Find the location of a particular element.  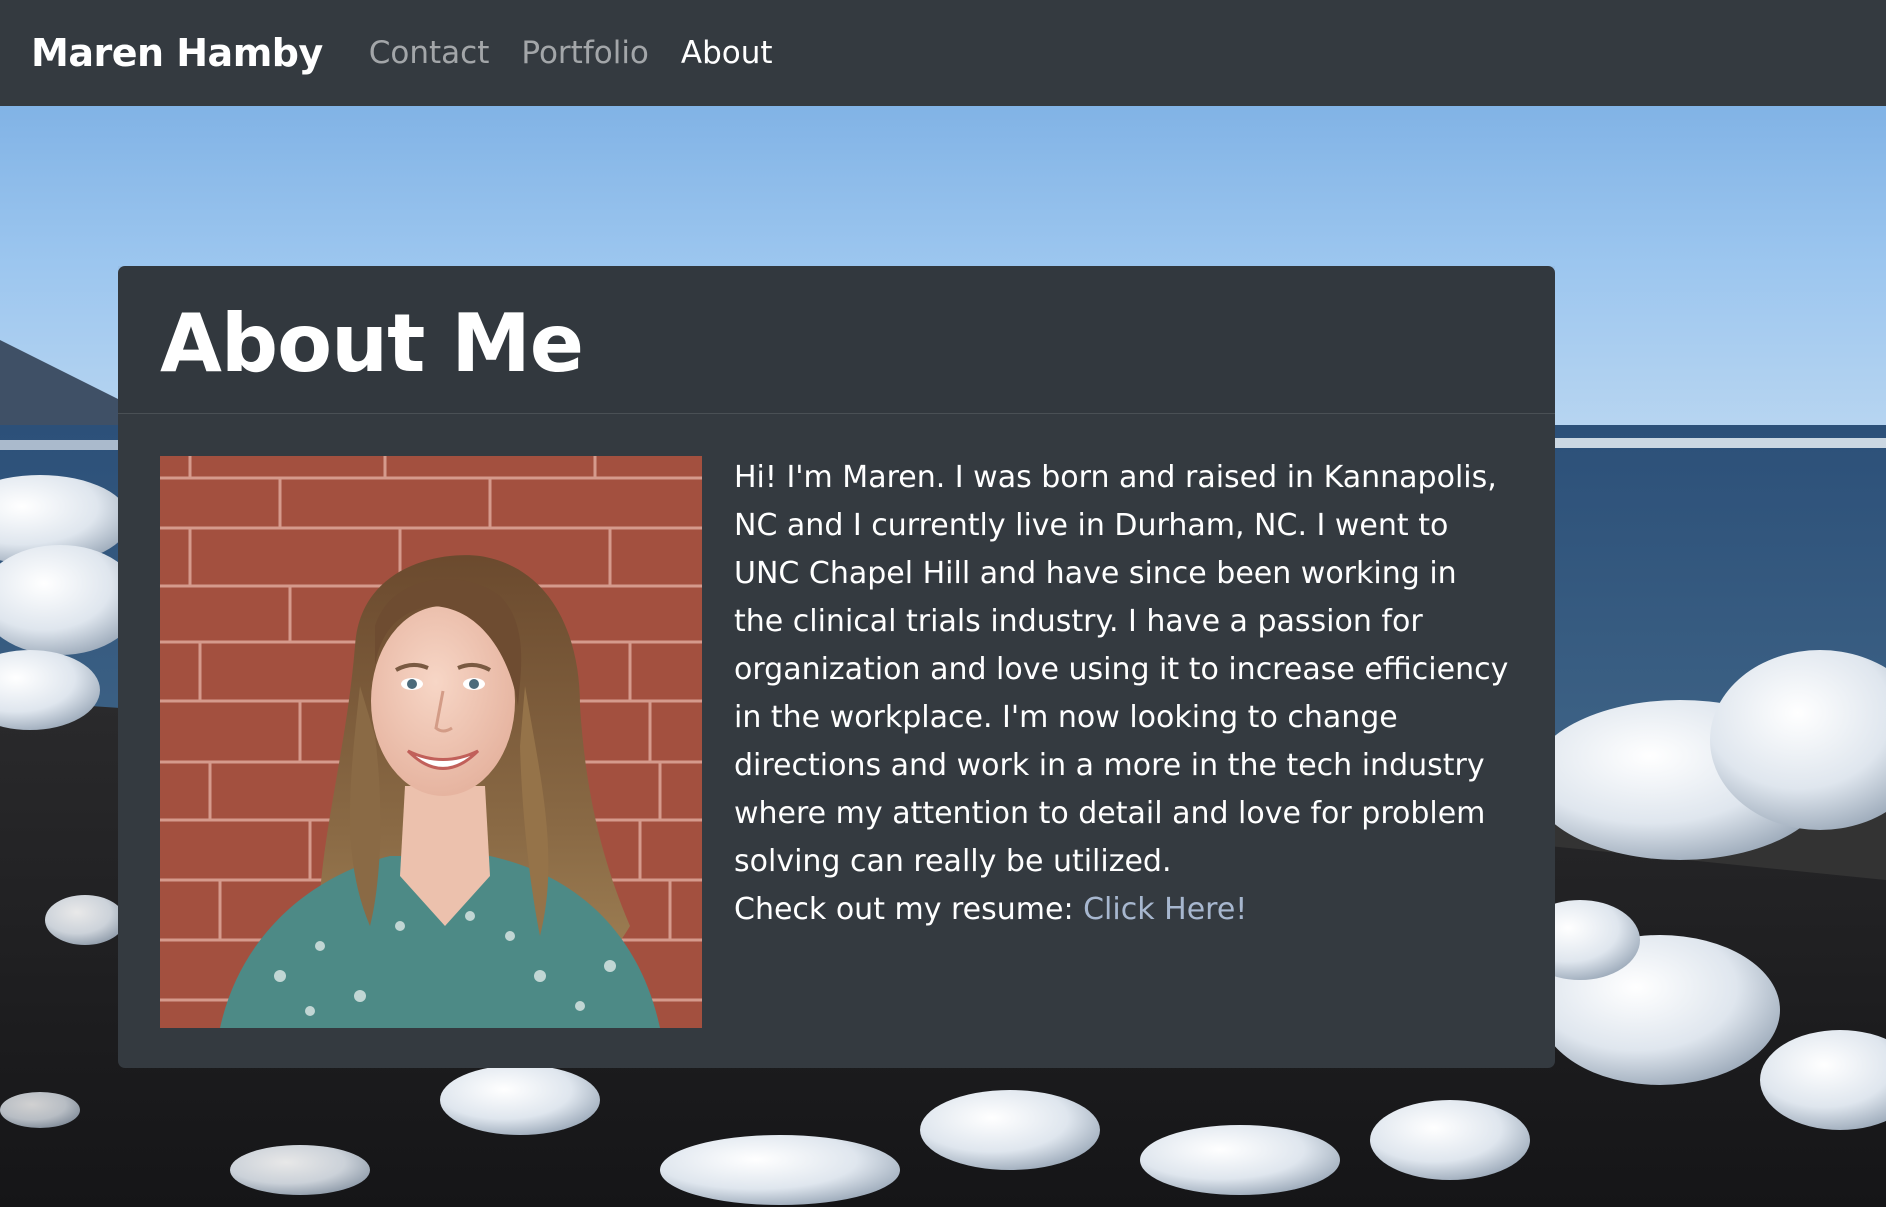

nav-links: Contact Portfolio About is located at coordinates (587, 53).